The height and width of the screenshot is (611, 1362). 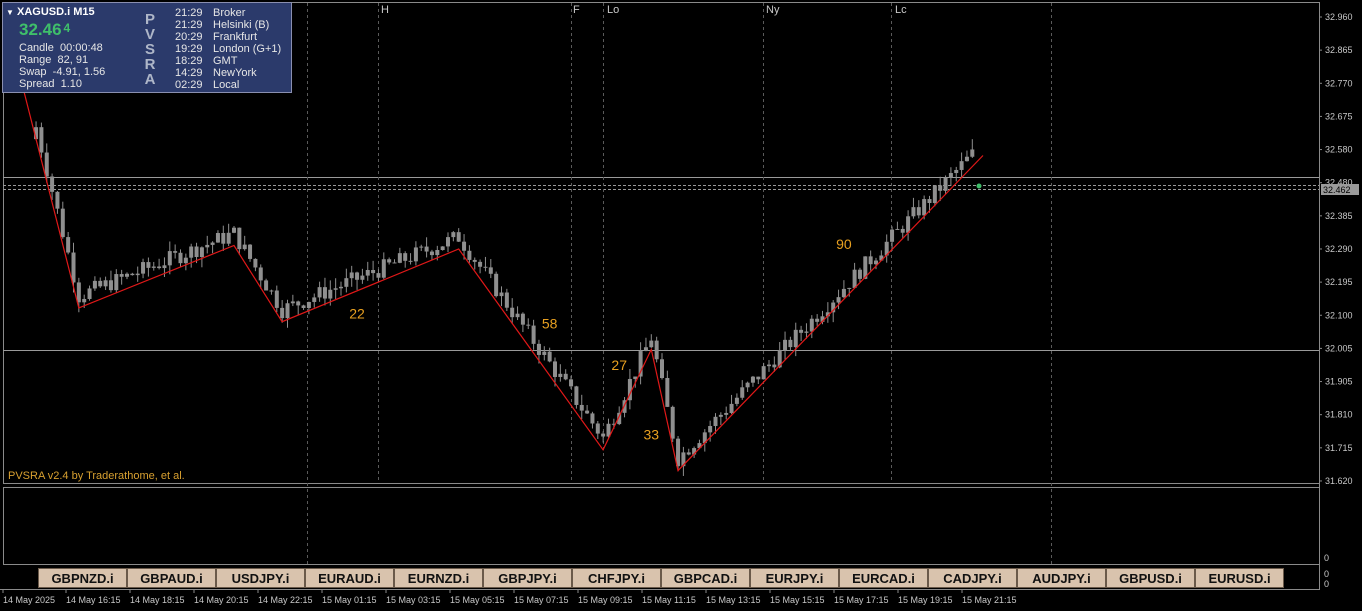 What do you see at coordinates (349, 578) in the screenshot?
I see `symbol-tab-euraud-i: EURAUD.i` at bounding box center [349, 578].